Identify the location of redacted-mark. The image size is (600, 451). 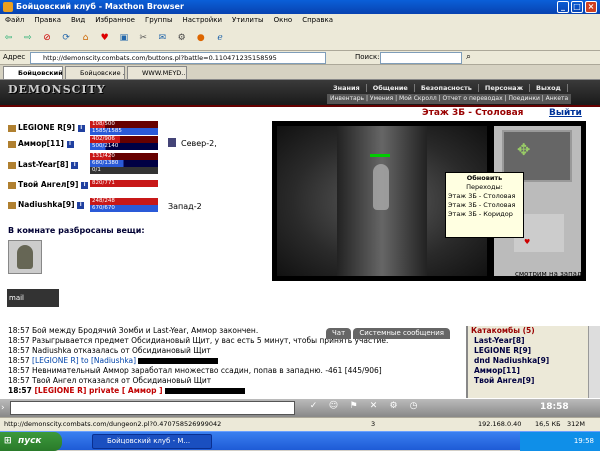
(178, 361).